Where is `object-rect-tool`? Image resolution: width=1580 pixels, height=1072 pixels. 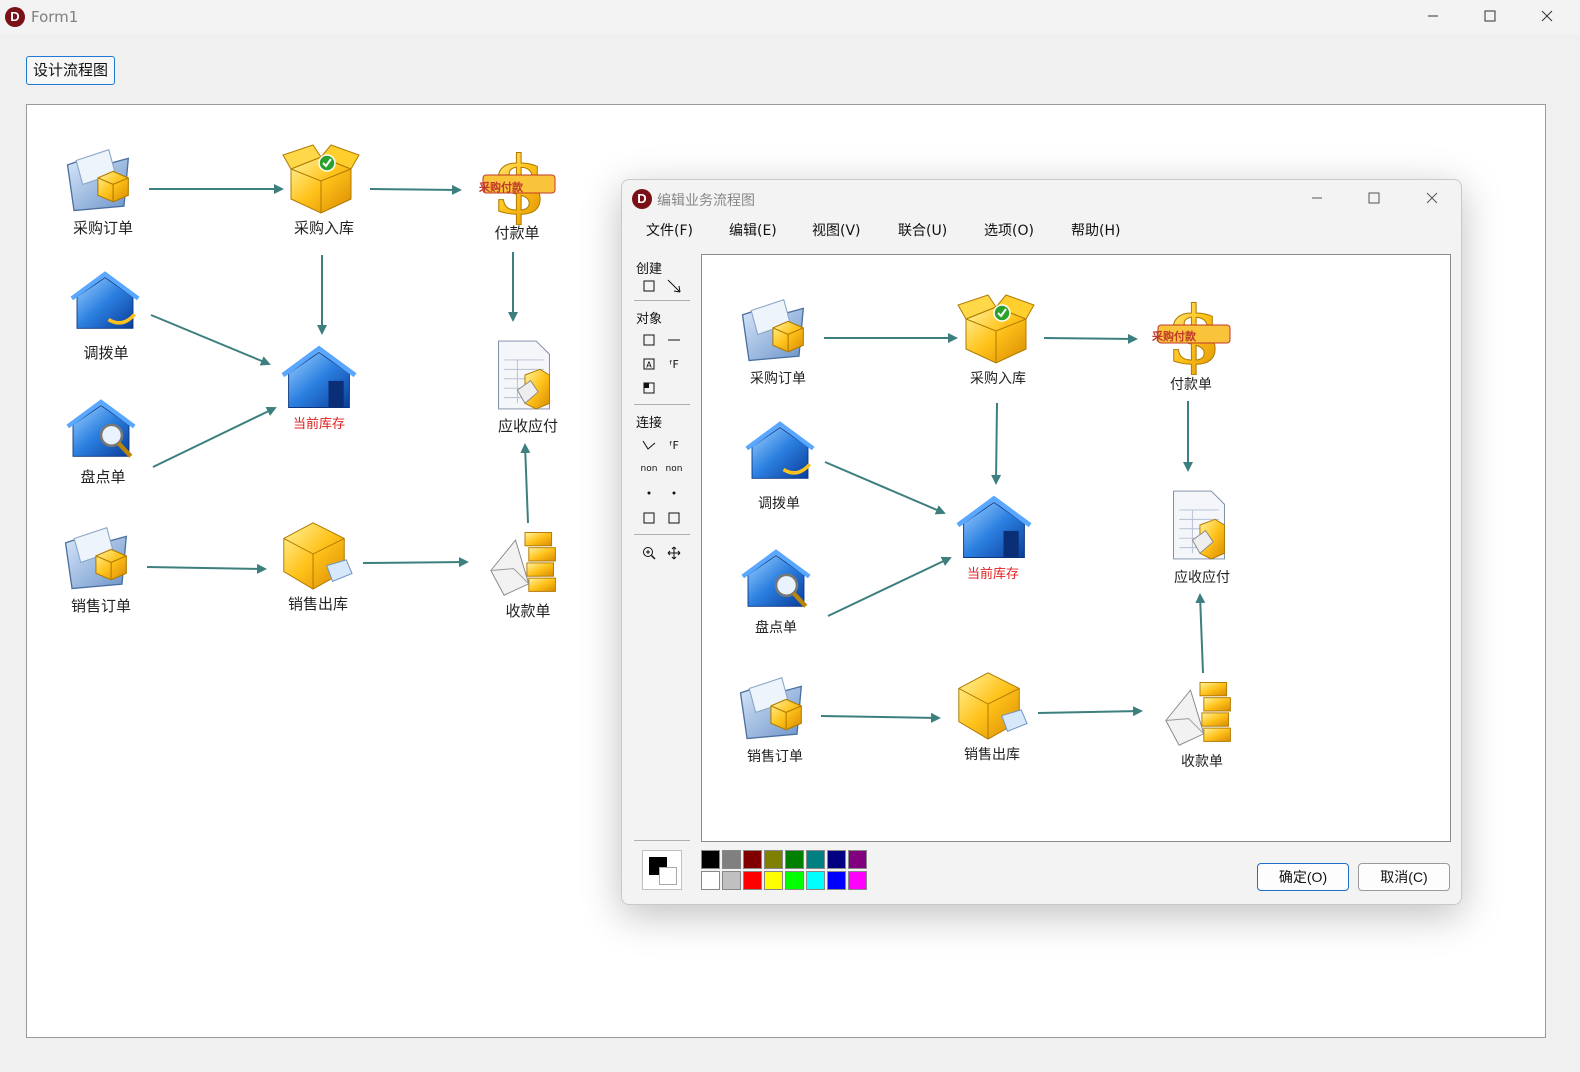 object-rect-tool is located at coordinates (649, 340).